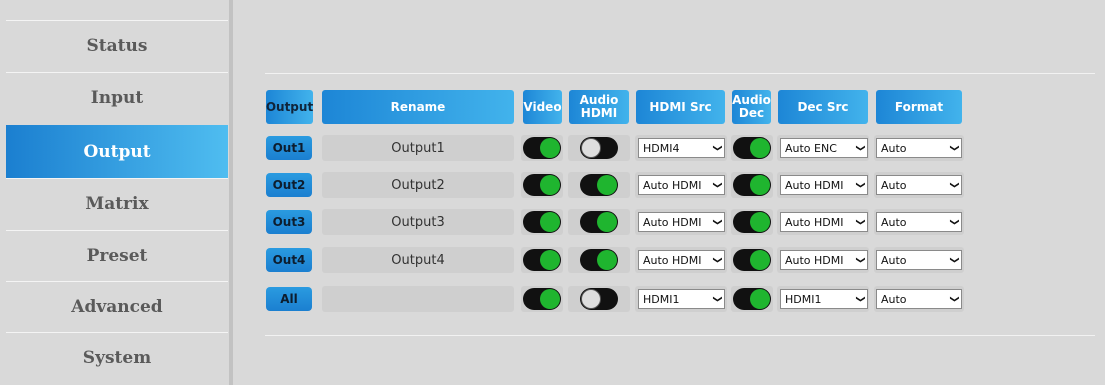 This screenshot has height=385, width=1105. What do you see at coordinates (289, 106) in the screenshot?
I see `header-output-label: Output` at bounding box center [289, 106].